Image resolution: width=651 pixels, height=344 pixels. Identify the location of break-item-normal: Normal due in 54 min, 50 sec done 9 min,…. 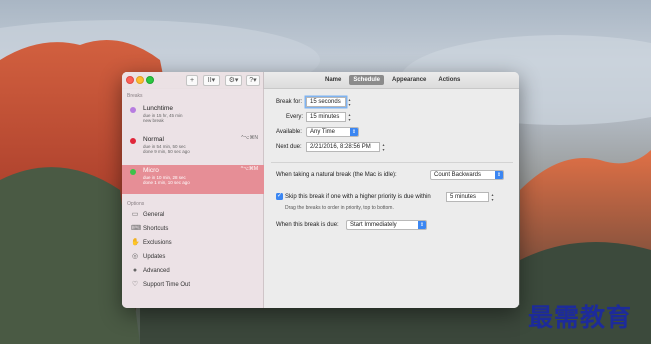
(193, 148).